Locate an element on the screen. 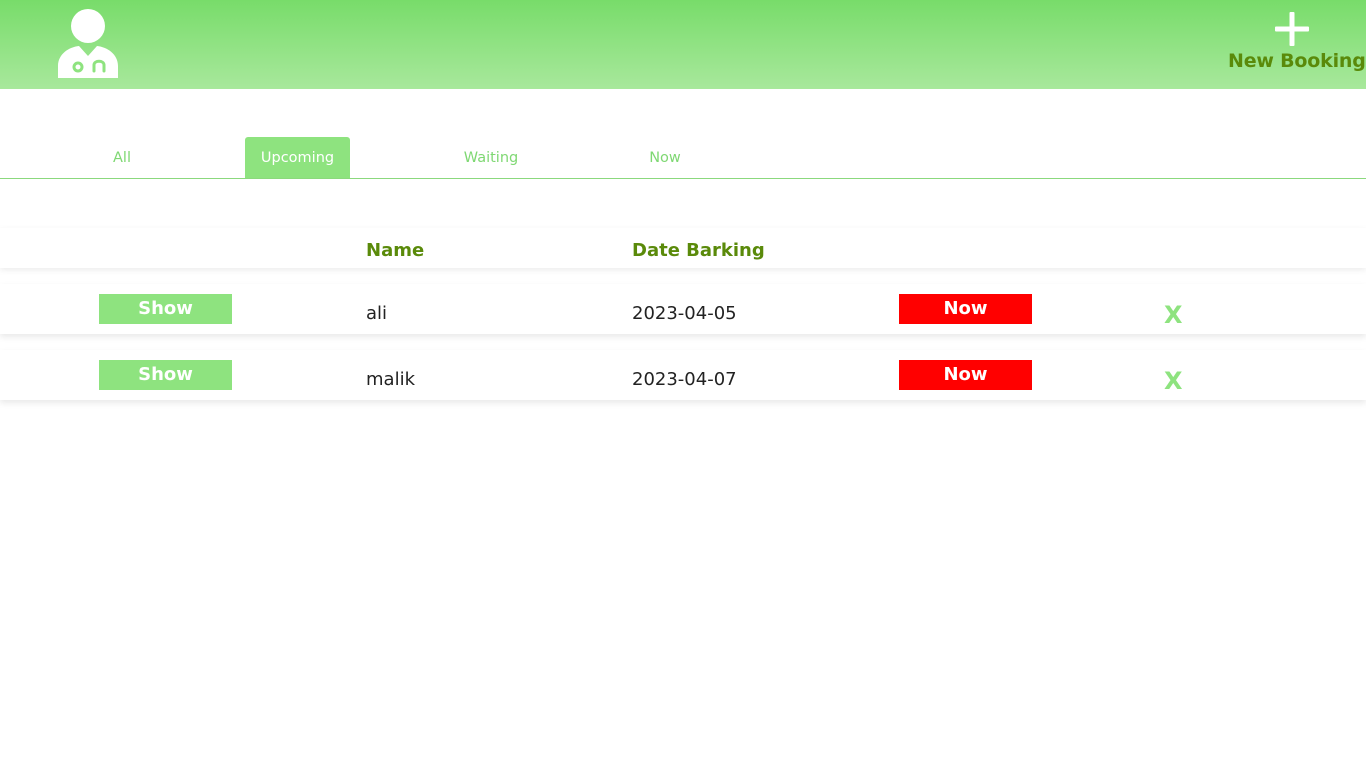 This screenshot has height=768, width=1366. table-header: Name Date Barking is located at coordinates (683, 248).